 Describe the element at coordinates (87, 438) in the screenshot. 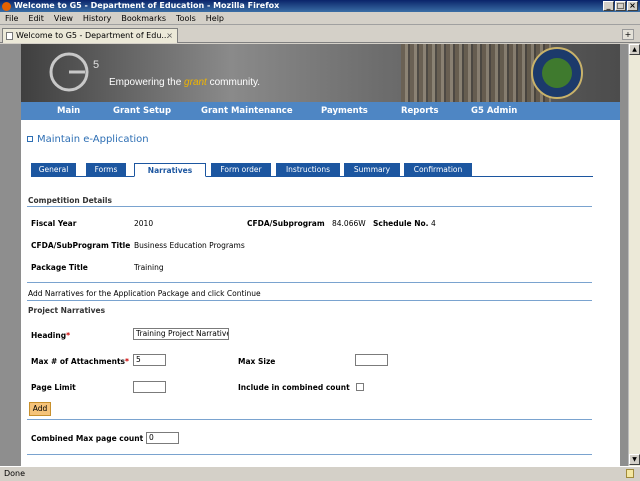

I see `combined-max-label: Combined Max page count` at that location.